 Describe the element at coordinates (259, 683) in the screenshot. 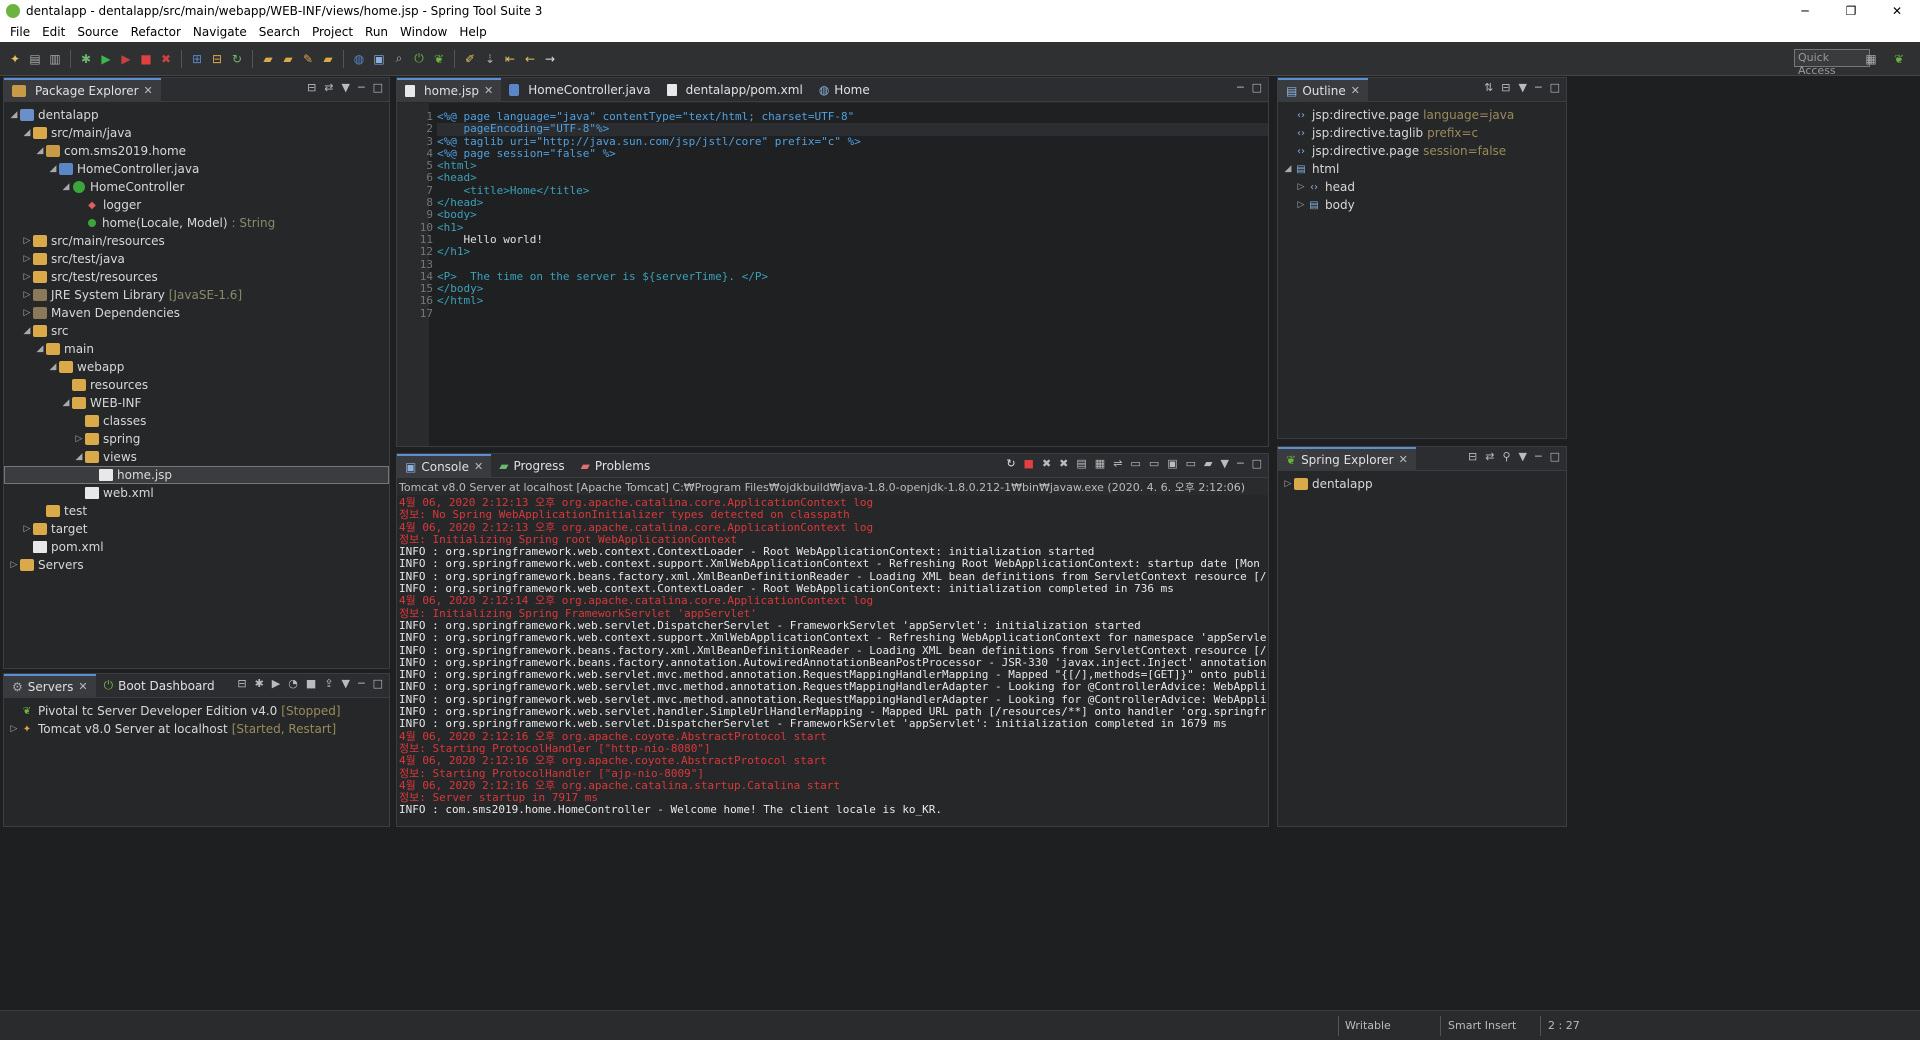

I see `debug-server-icon: ✱` at that location.